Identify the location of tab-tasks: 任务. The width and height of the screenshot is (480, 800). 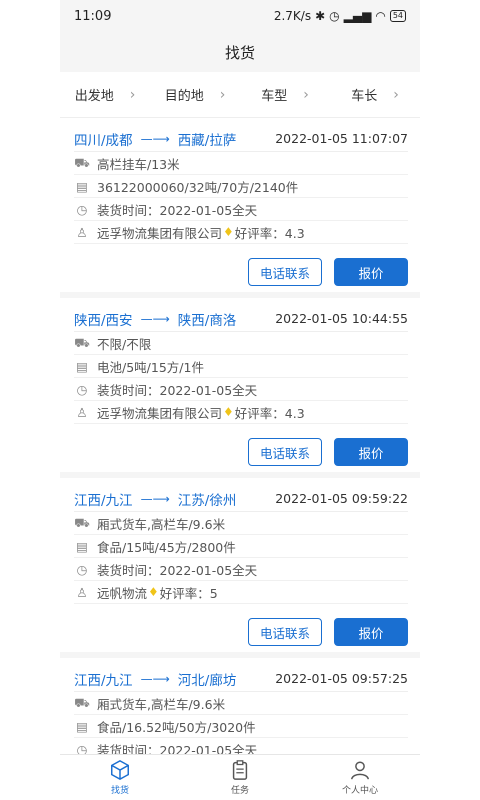
(240, 777).